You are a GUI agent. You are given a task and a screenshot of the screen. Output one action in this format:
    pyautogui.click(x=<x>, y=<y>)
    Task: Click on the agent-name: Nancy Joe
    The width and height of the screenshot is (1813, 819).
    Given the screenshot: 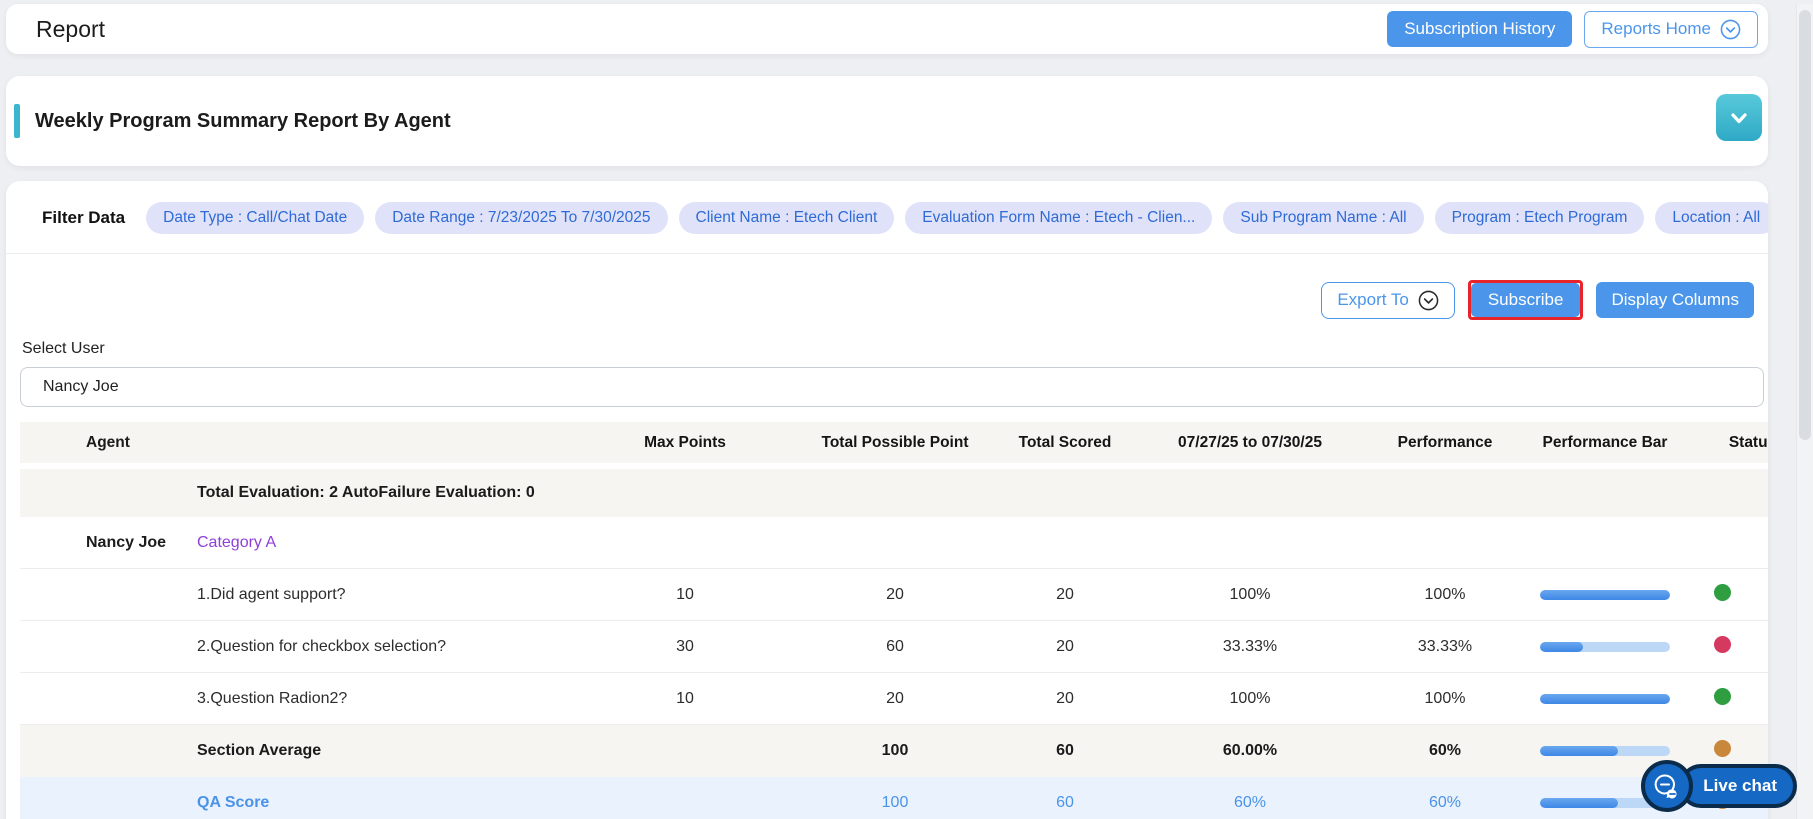 What is the action you would take?
    pyautogui.click(x=126, y=542)
    